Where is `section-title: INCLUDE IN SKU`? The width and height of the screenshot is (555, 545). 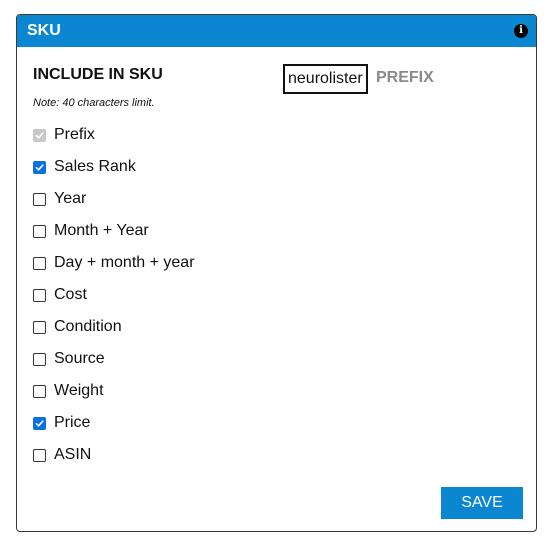
section-title: INCLUDE IN SKU is located at coordinates (98, 74).